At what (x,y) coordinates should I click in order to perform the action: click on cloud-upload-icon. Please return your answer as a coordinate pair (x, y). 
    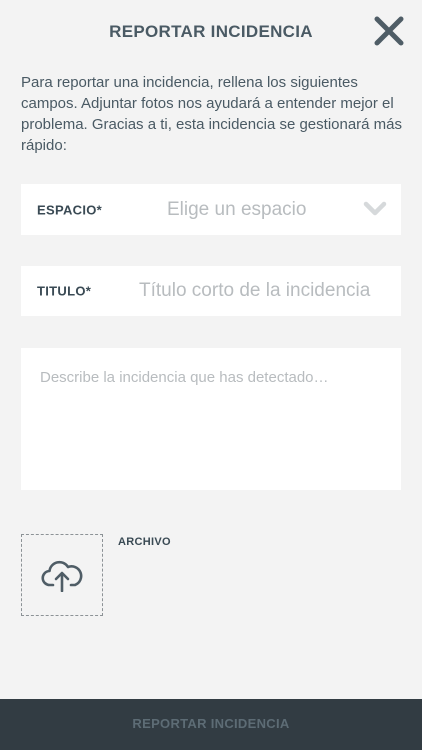
    Looking at the image, I should click on (62, 576).